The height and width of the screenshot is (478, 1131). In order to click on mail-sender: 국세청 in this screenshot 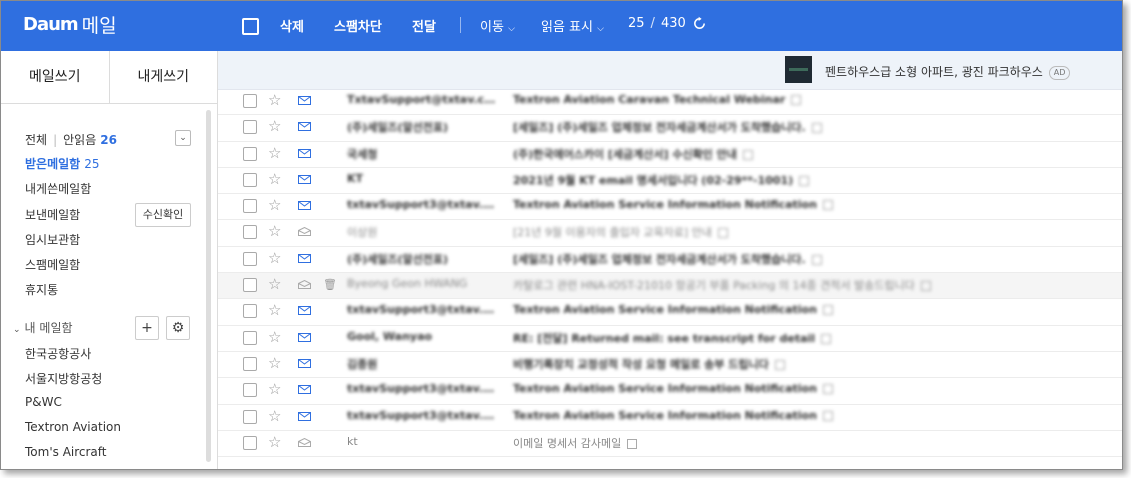, I will do `click(422, 154)`.